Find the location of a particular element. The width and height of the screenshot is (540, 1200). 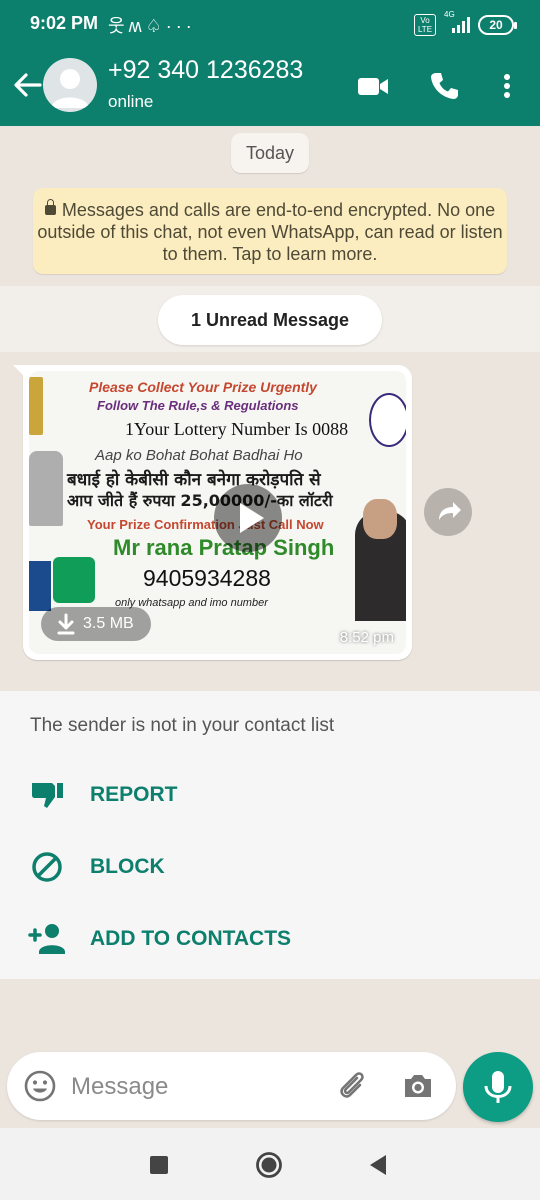

download-button: 3.5 MB is located at coordinates (96, 624).